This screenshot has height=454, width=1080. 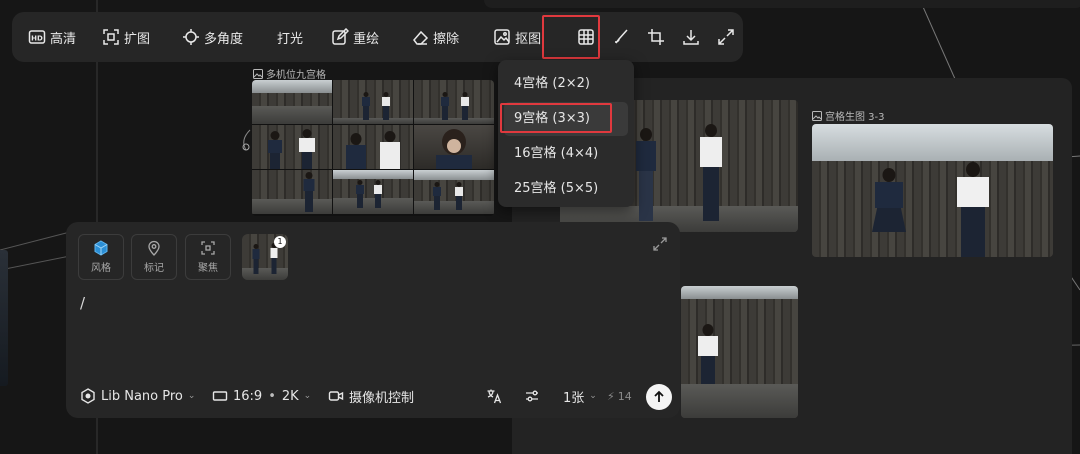 I want to click on cutout-button: 抠图, so click(x=517, y=37).